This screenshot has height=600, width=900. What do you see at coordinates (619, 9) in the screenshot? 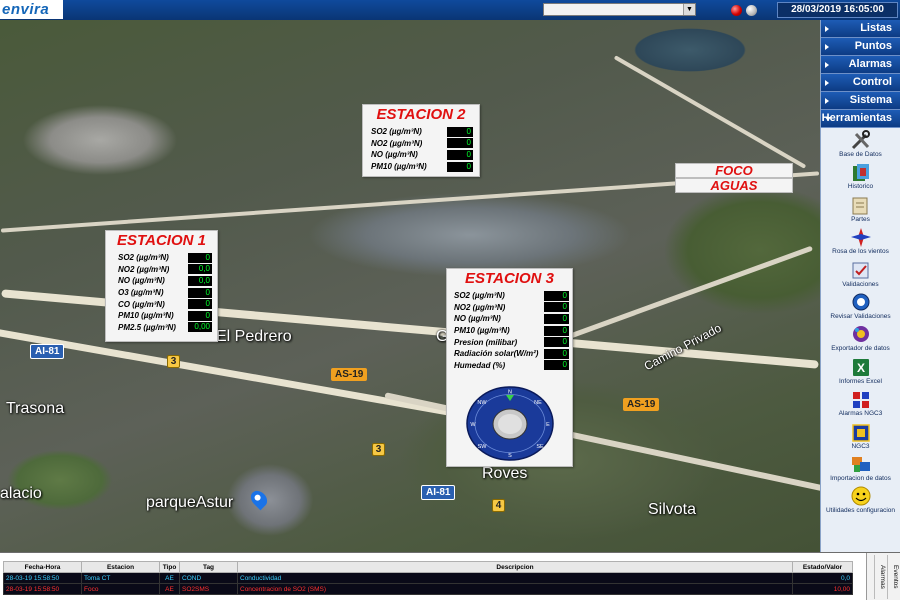
I see `station-dropdown: ▼` at bounding box center [619, 9].